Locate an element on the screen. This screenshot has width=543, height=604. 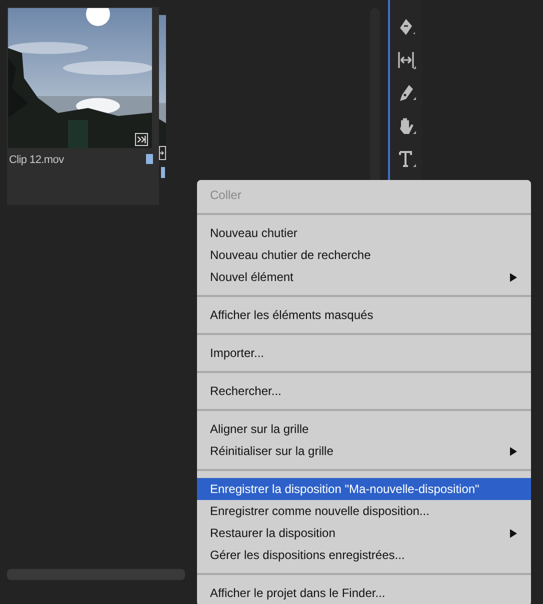
type-tool-icon is located at coordinates (406, 159).